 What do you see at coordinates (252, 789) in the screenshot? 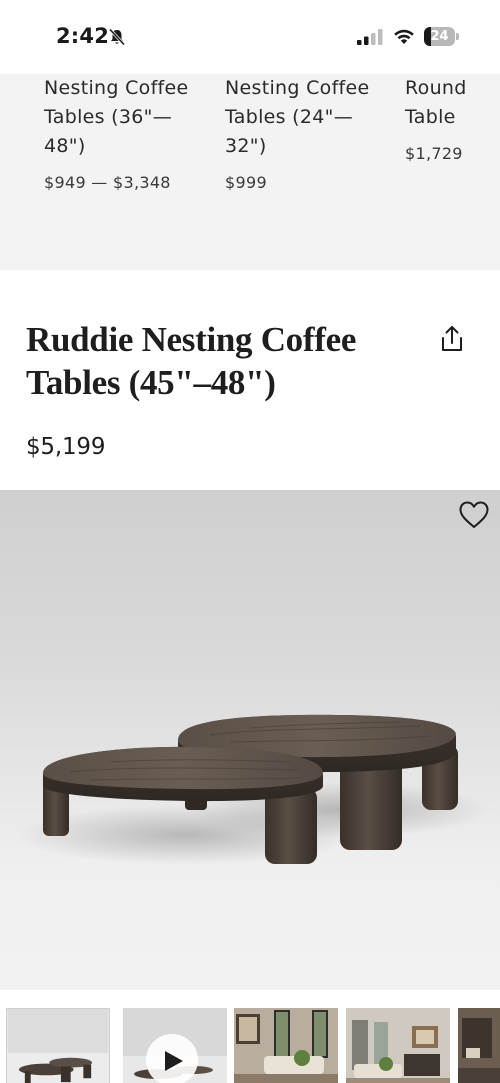
I see `coffee-tables-image` at bounding box center [252, 789].